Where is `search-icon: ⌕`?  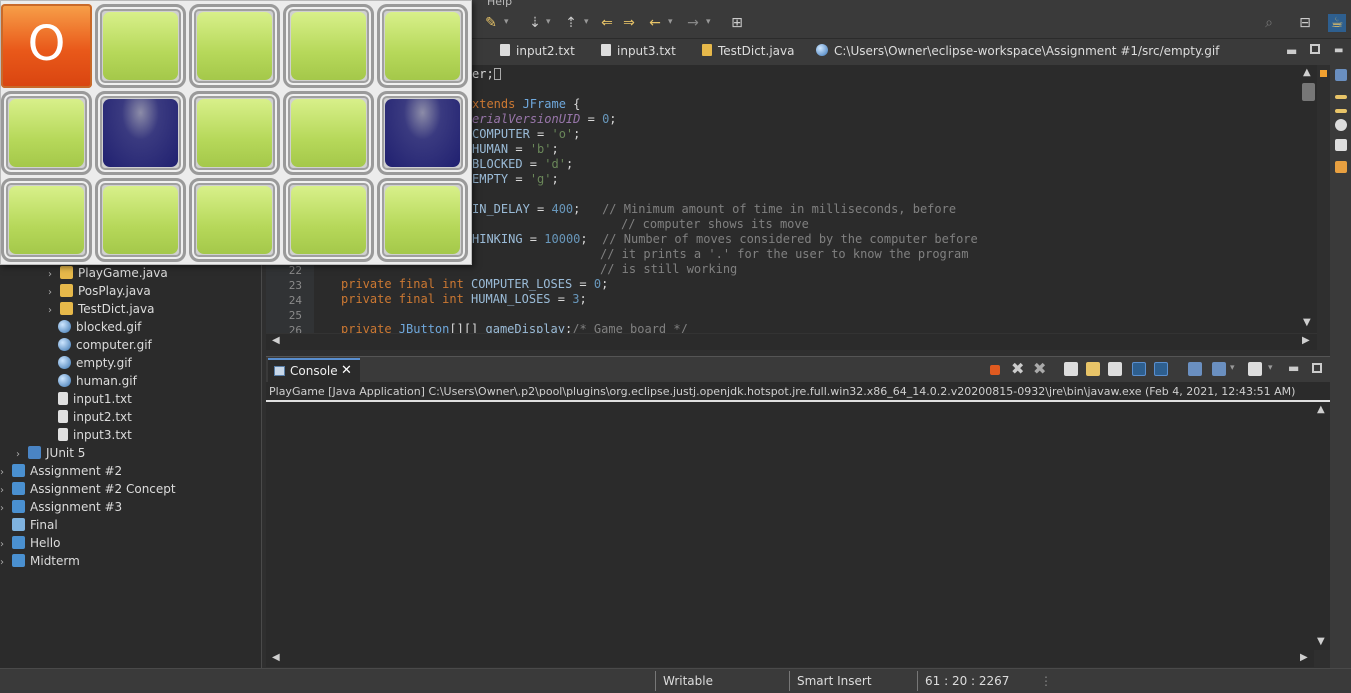
search-icon: ⌕ is located at coordinates (1269, 23).